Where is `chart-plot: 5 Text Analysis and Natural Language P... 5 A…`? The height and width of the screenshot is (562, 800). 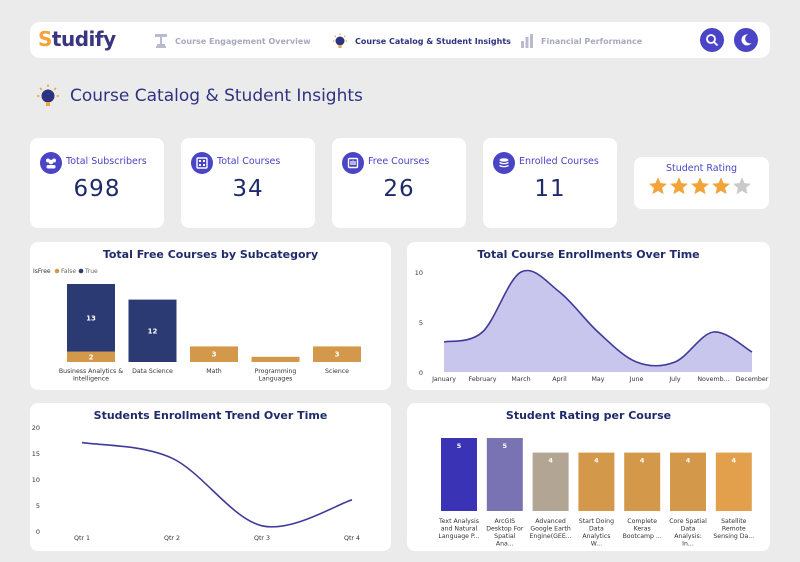 chart-plot: 5 Text Analysis and Natural Language P... 5 A… is located at coordinates (596, 493).